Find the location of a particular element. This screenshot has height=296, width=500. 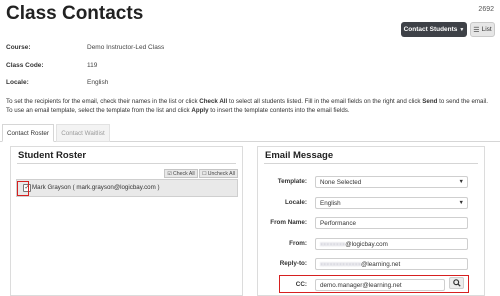

tab-bar: Contact Roster Contact Waitlist is located at coordinates (250, 133).